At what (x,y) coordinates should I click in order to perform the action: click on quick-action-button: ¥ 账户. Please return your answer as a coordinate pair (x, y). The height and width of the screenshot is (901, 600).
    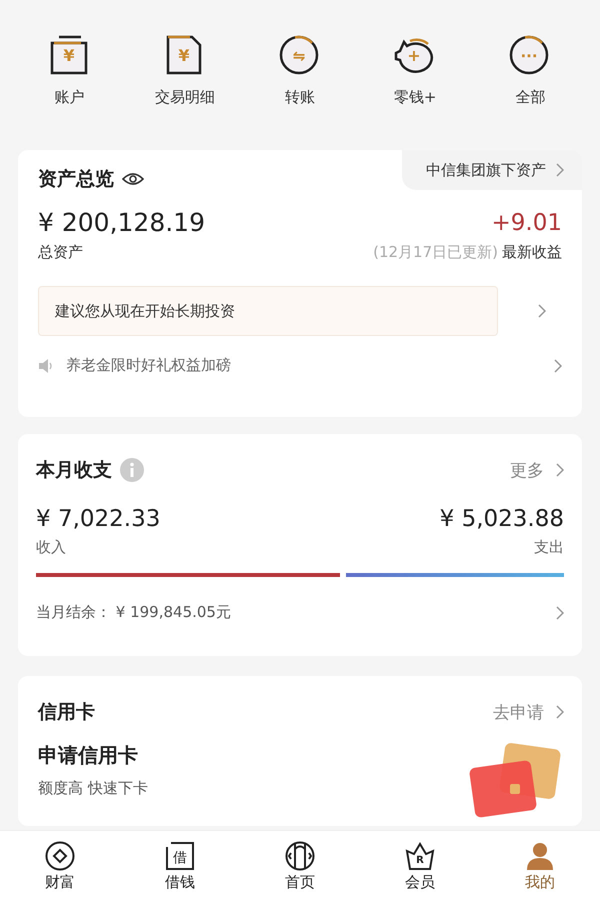
    Looking at the image, I should click on (70, 75).